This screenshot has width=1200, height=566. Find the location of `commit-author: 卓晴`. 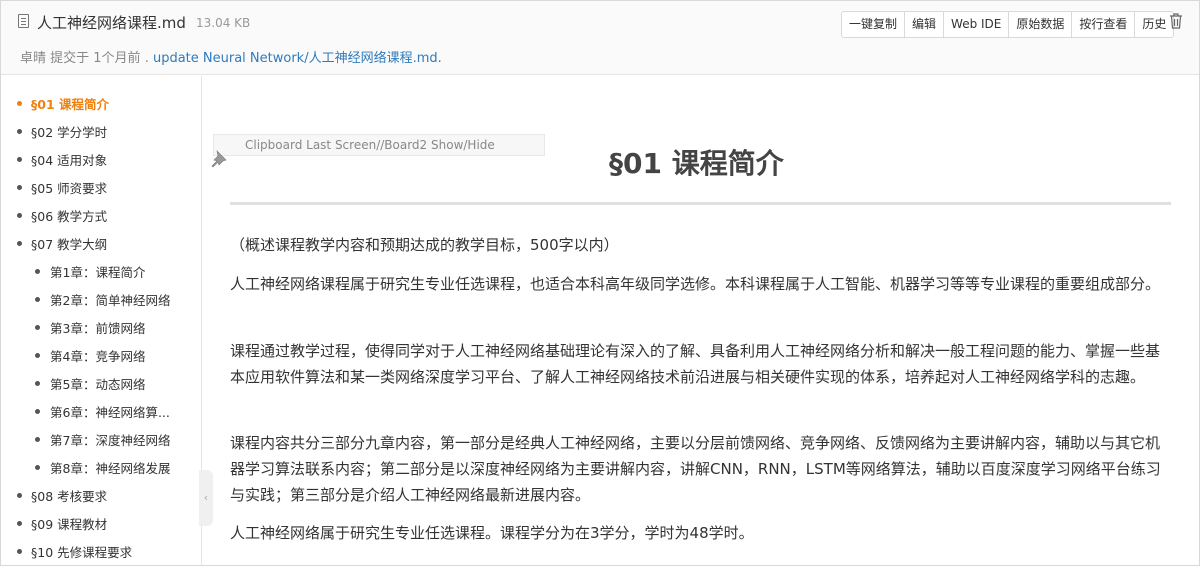

commit-author: 卓晴 is located at coordinates (33, 58).